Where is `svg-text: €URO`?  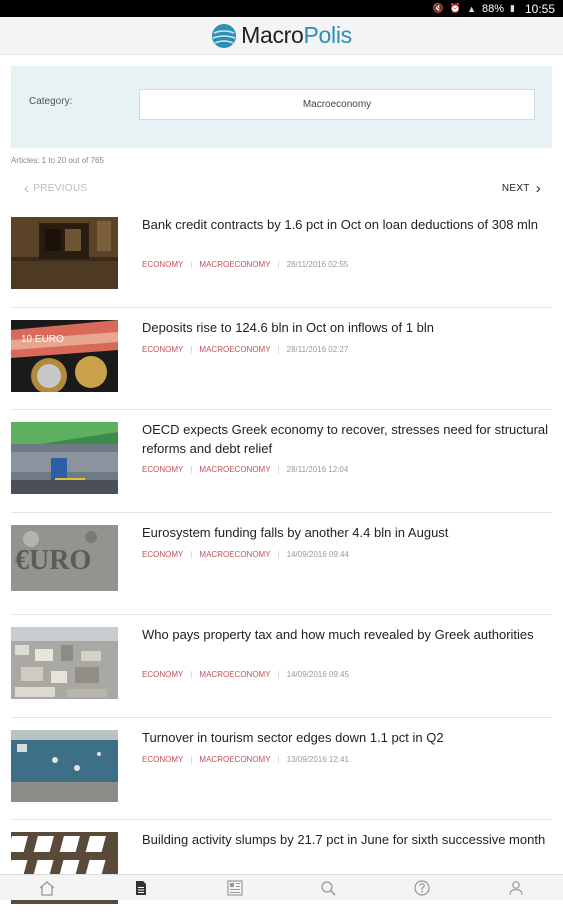
svg-text: €URO is located at coordinates (53, 560).